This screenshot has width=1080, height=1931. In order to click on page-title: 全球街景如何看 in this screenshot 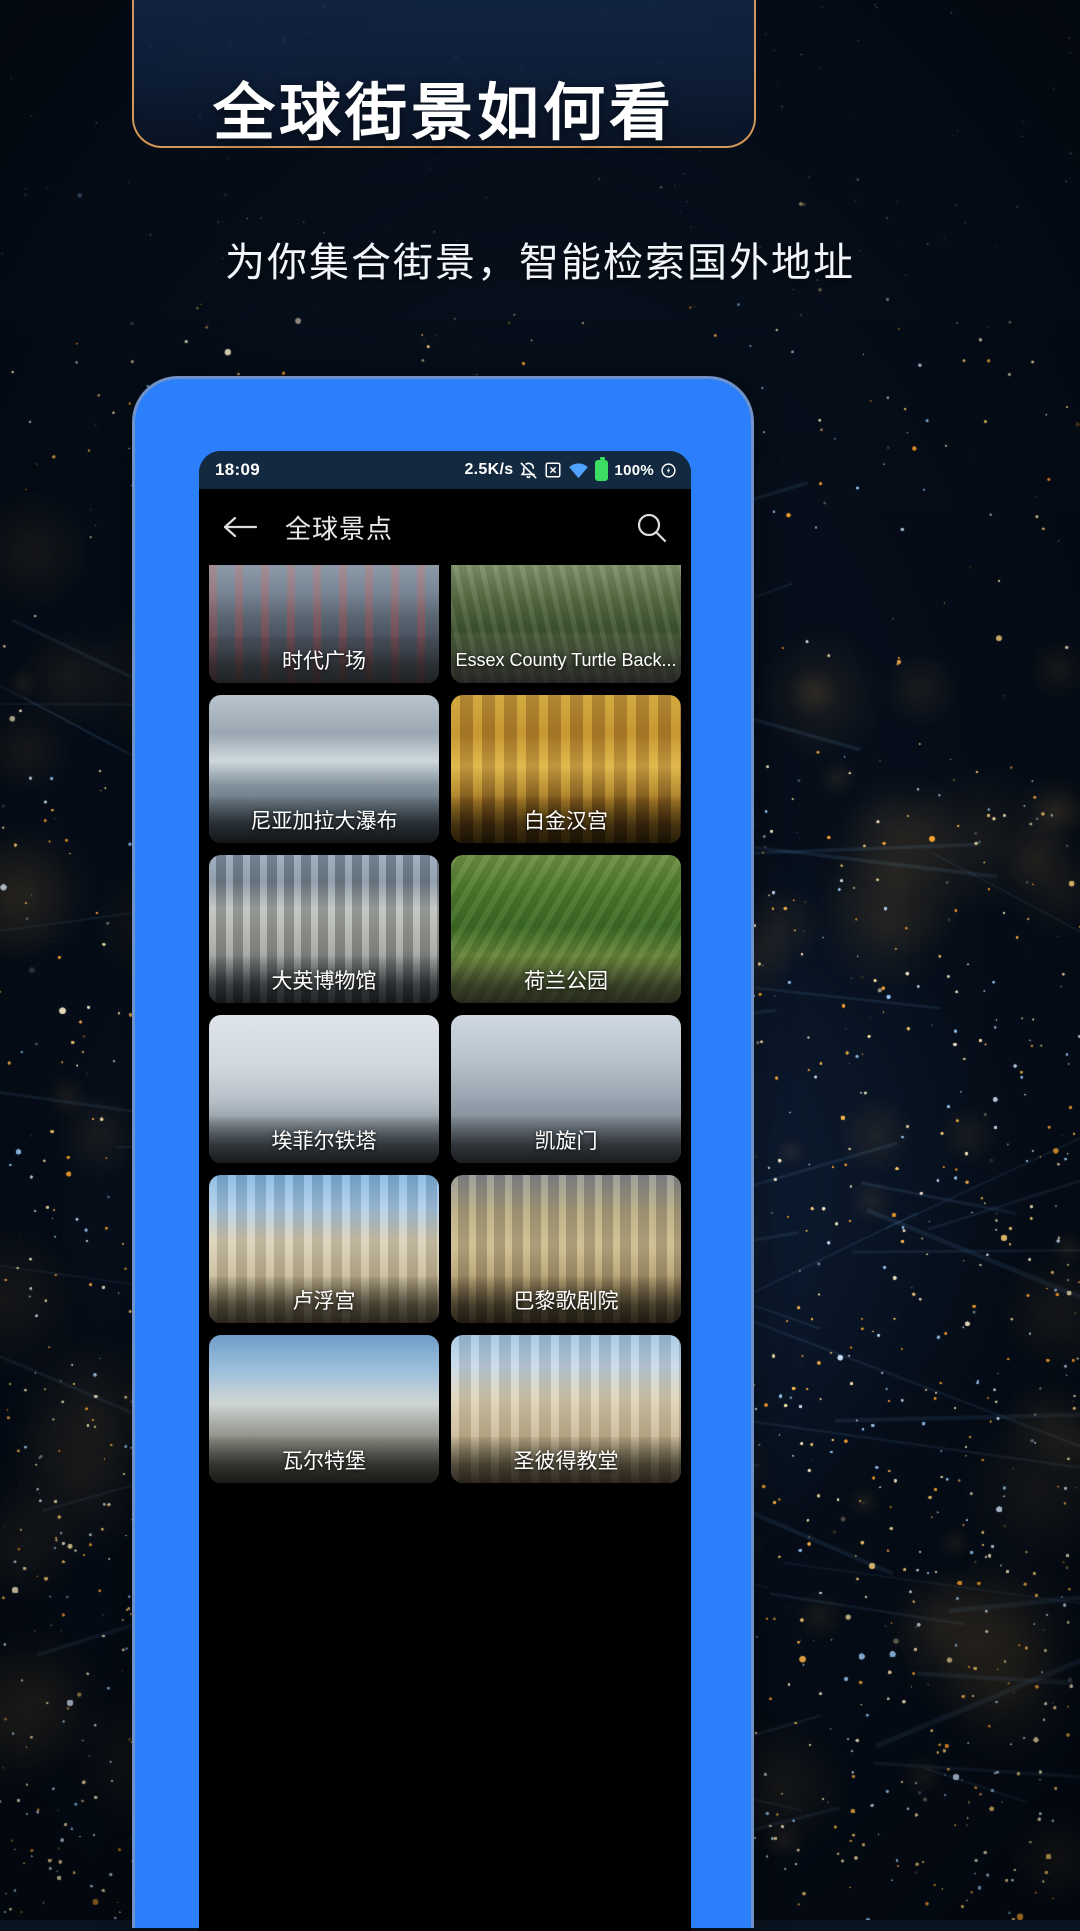, I will do `click(443, 113)`.